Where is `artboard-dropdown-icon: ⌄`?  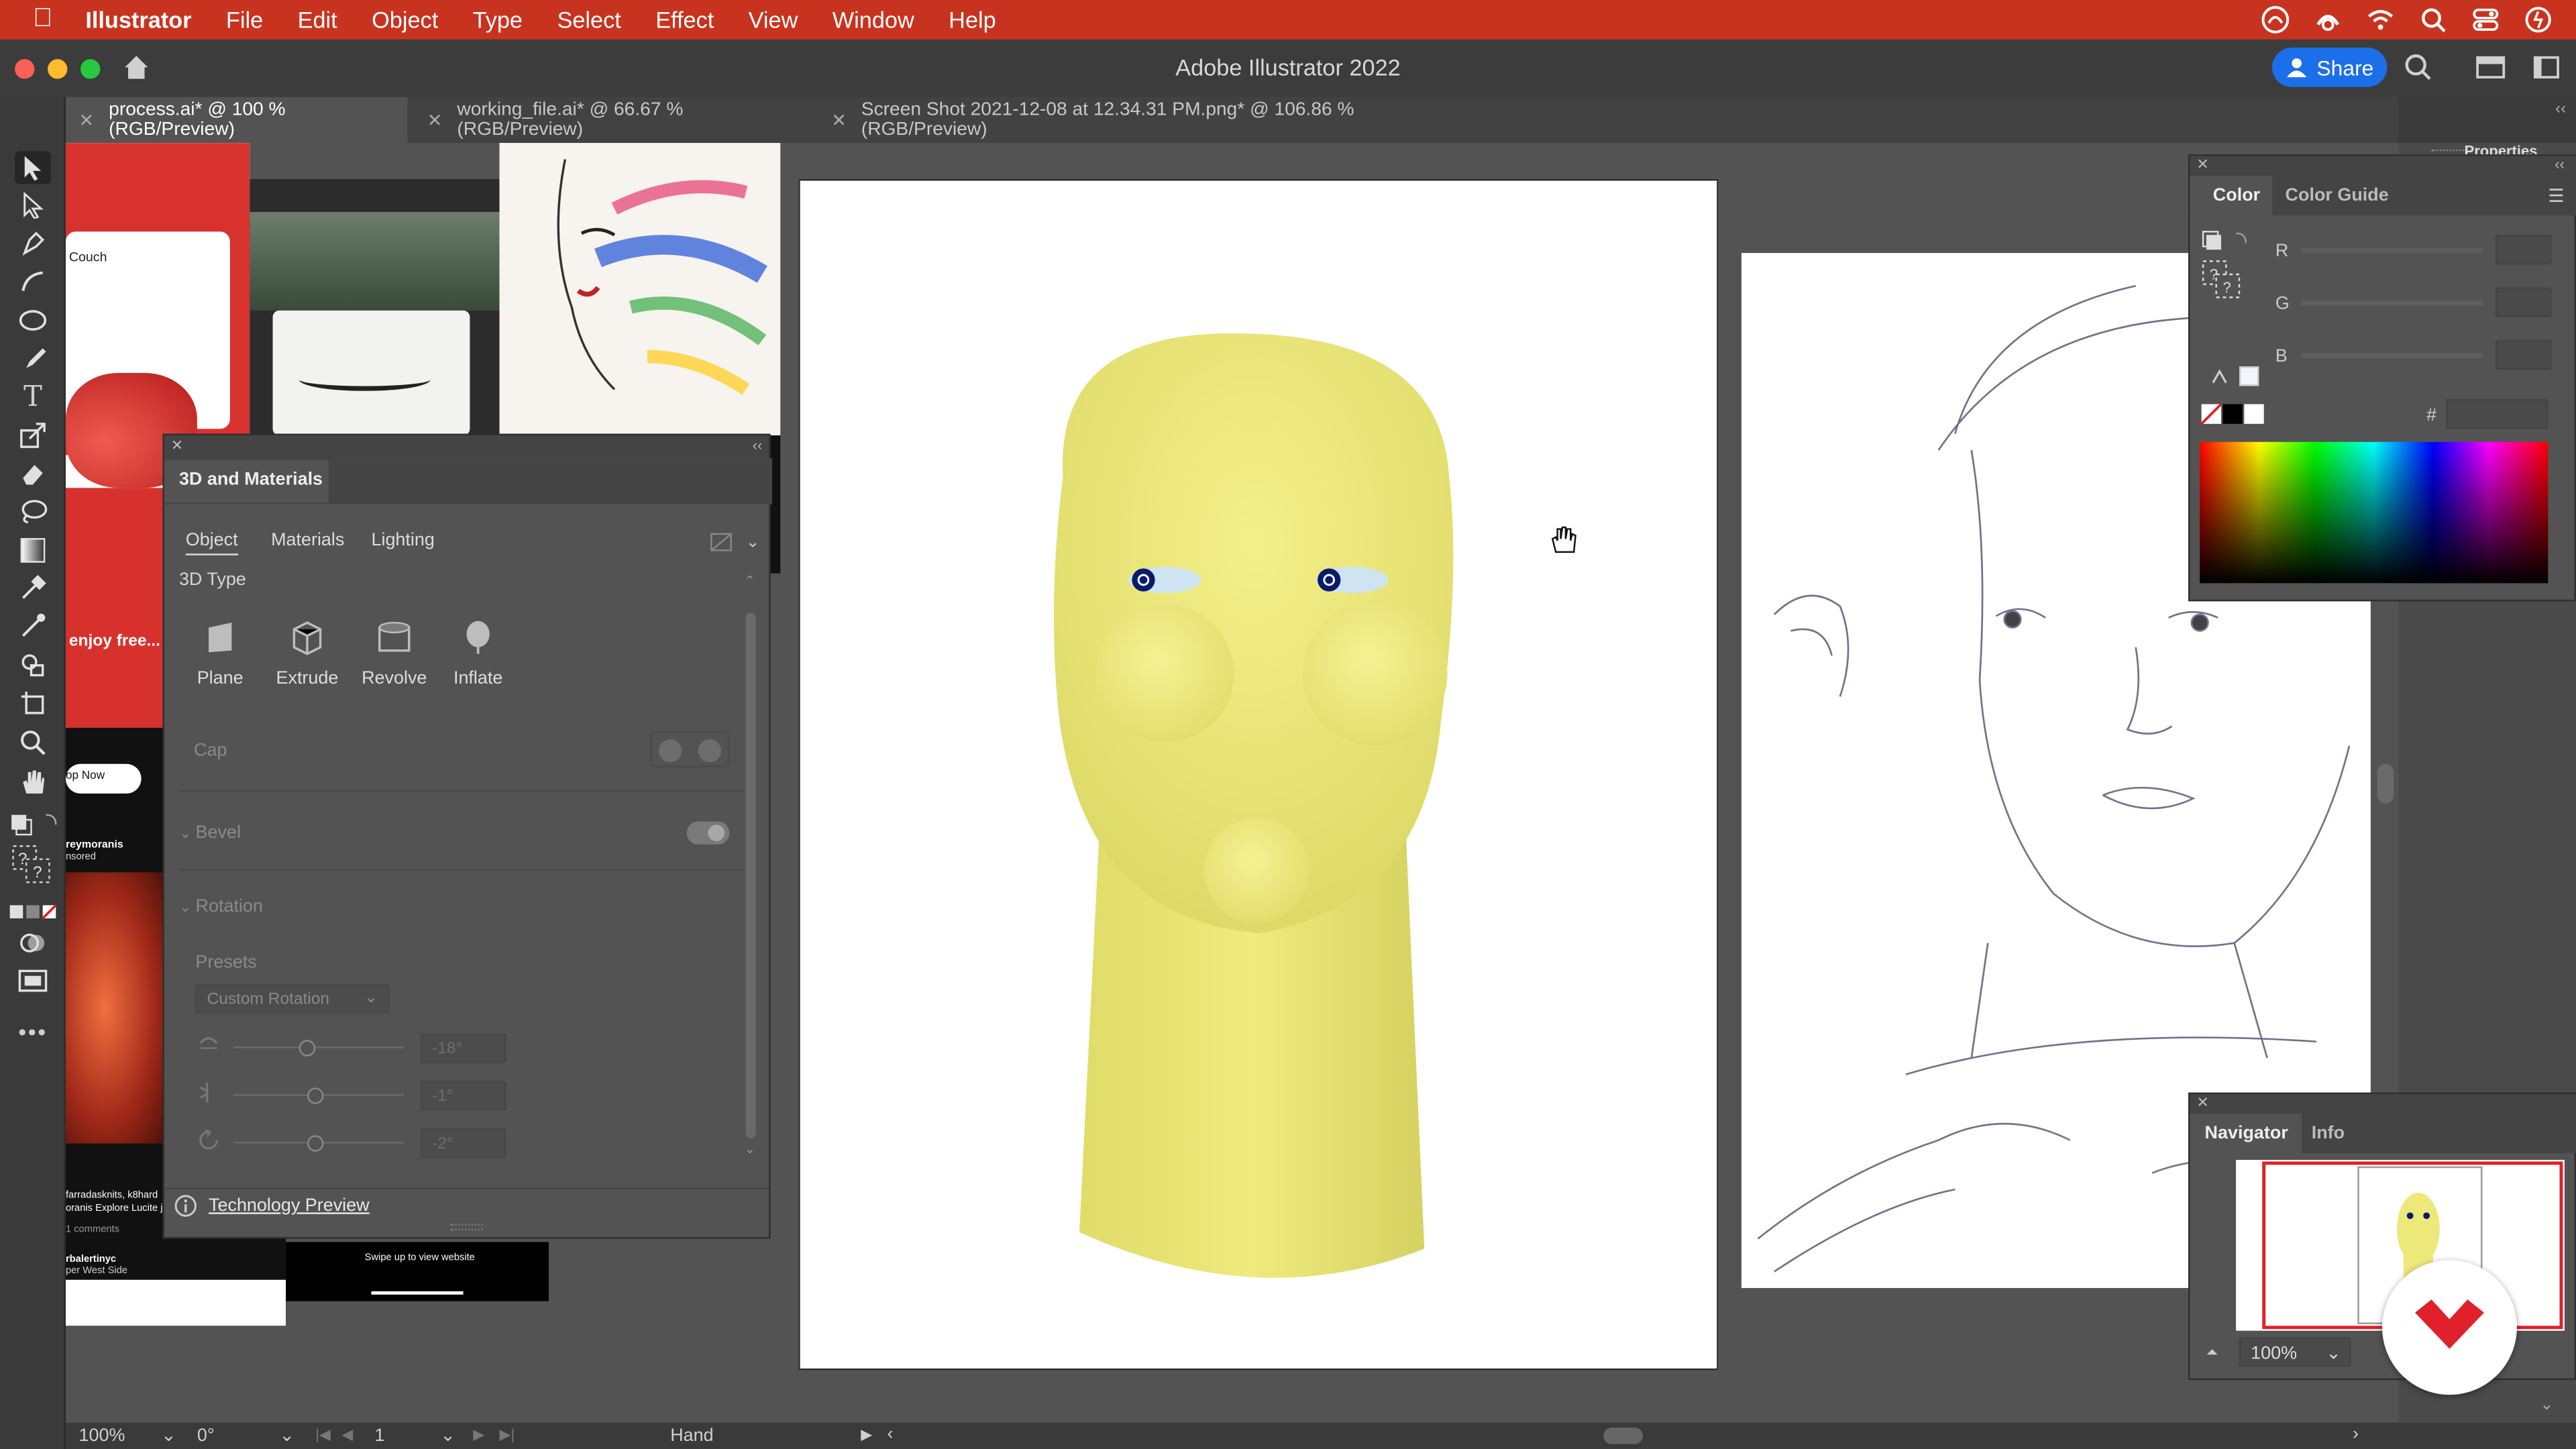
artboard-dropdown-icon: ⌄ is located at coordinates (447, 1435).